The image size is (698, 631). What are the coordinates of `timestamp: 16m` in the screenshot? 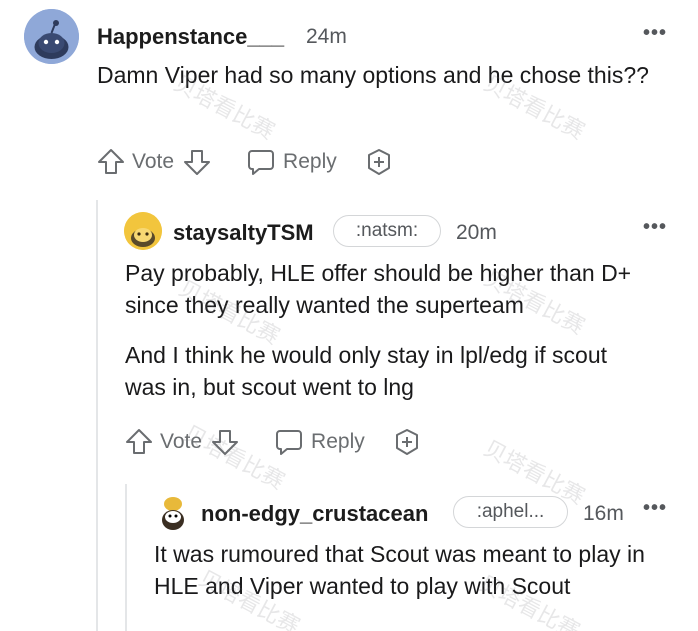 It's located at (603, 513).